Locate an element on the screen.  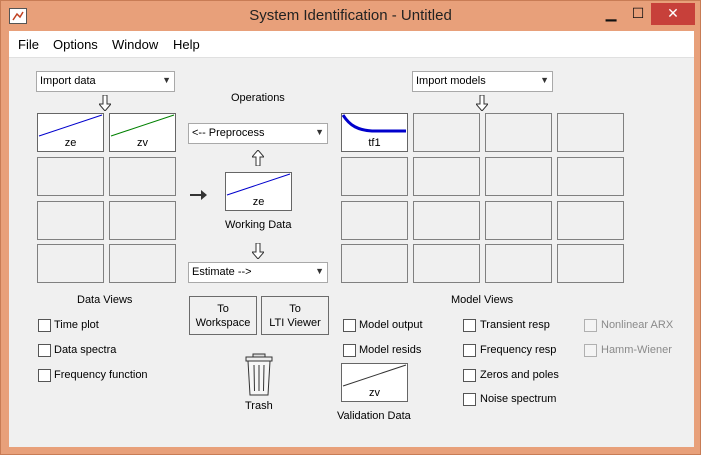
data-tile-ze: ze is located at coordinates (70, 132).